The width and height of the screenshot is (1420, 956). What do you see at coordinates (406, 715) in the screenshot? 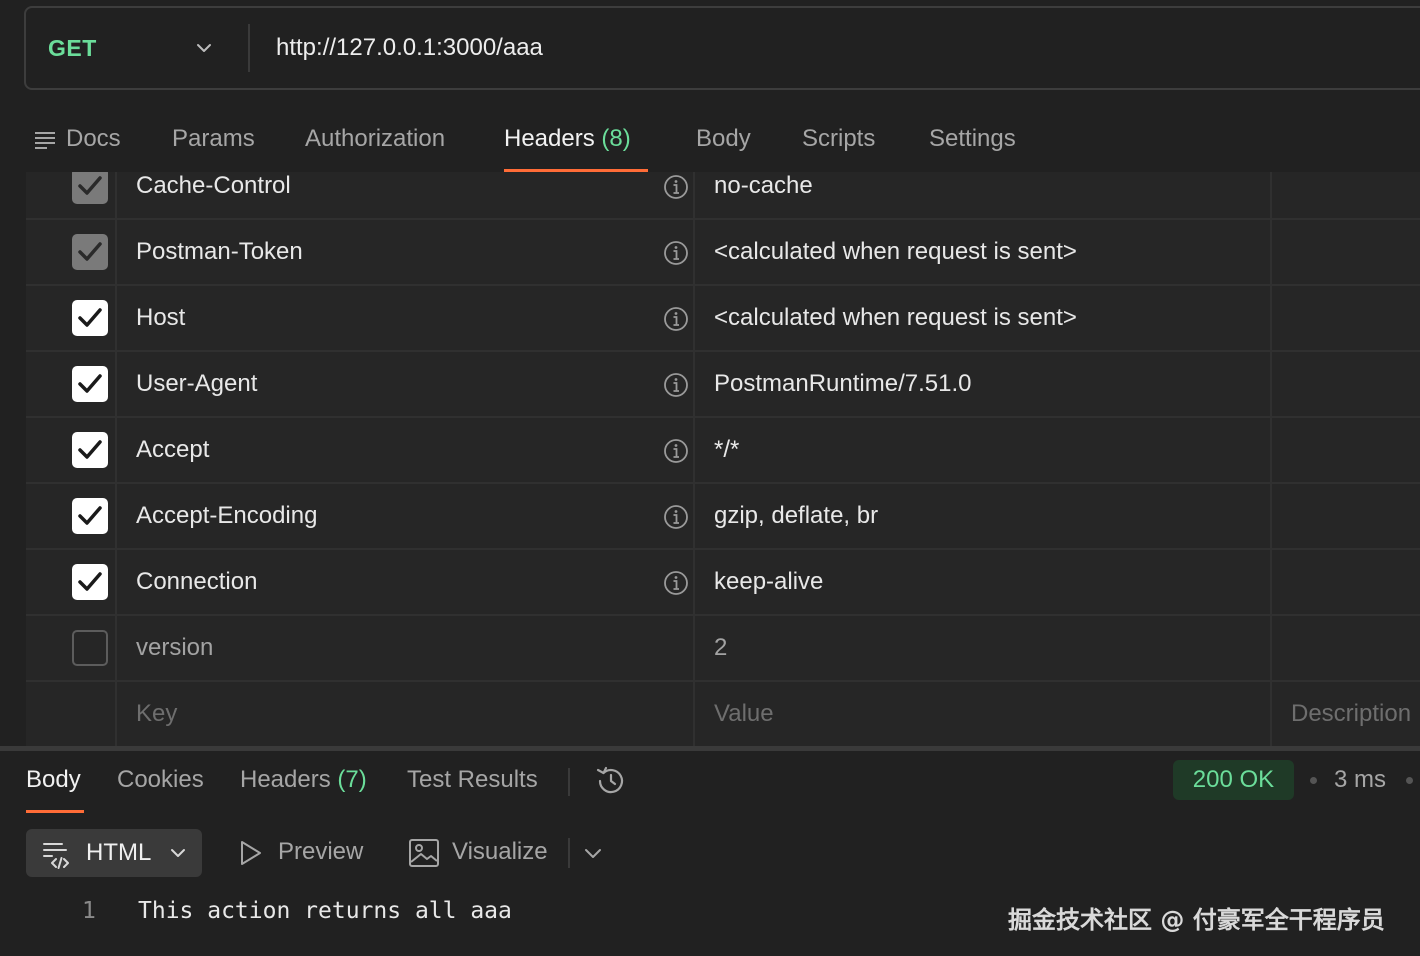
I see `key-input: Key` at bounding box center [406, 715].